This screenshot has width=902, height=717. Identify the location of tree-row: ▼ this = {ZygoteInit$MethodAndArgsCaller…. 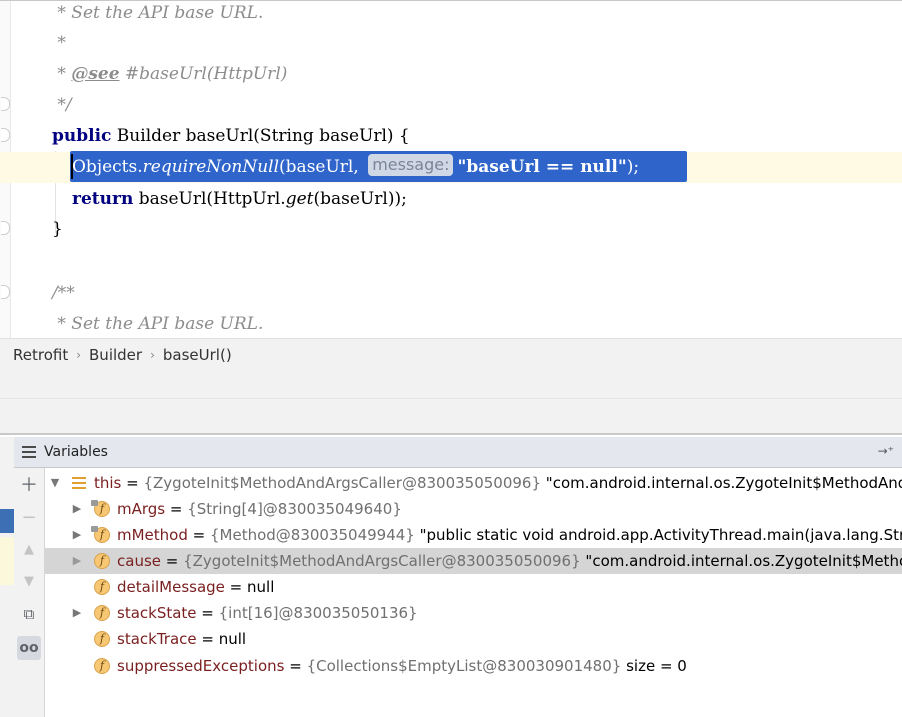
(473, 483).